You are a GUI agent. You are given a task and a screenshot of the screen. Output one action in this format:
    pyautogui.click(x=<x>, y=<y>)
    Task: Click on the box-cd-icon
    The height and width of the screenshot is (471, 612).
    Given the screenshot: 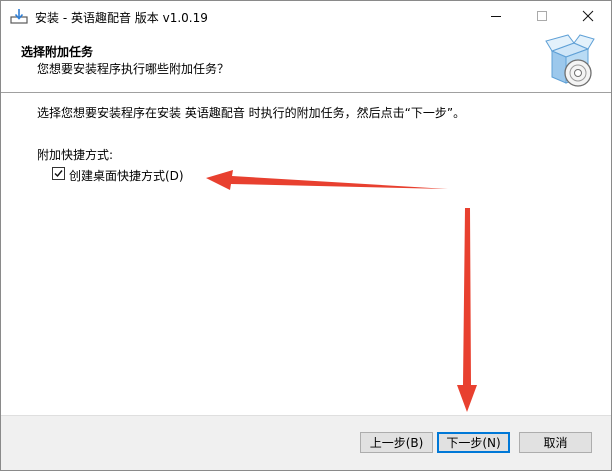 What is the action you would take?
    pyautogui.click(x=570, y=60)
    